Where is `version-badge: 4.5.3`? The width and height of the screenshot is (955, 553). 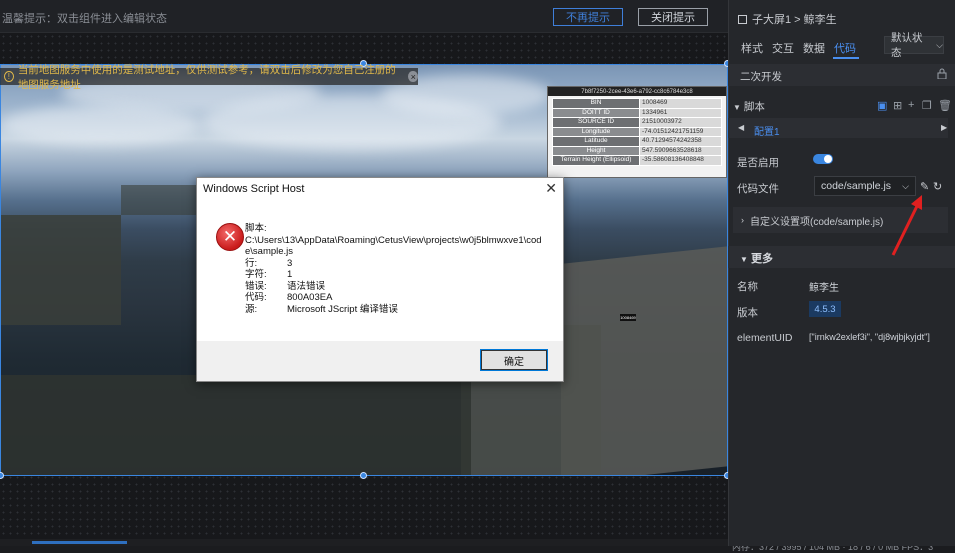 version-badge: 4.5.3 is located at coordinates (825, 309).